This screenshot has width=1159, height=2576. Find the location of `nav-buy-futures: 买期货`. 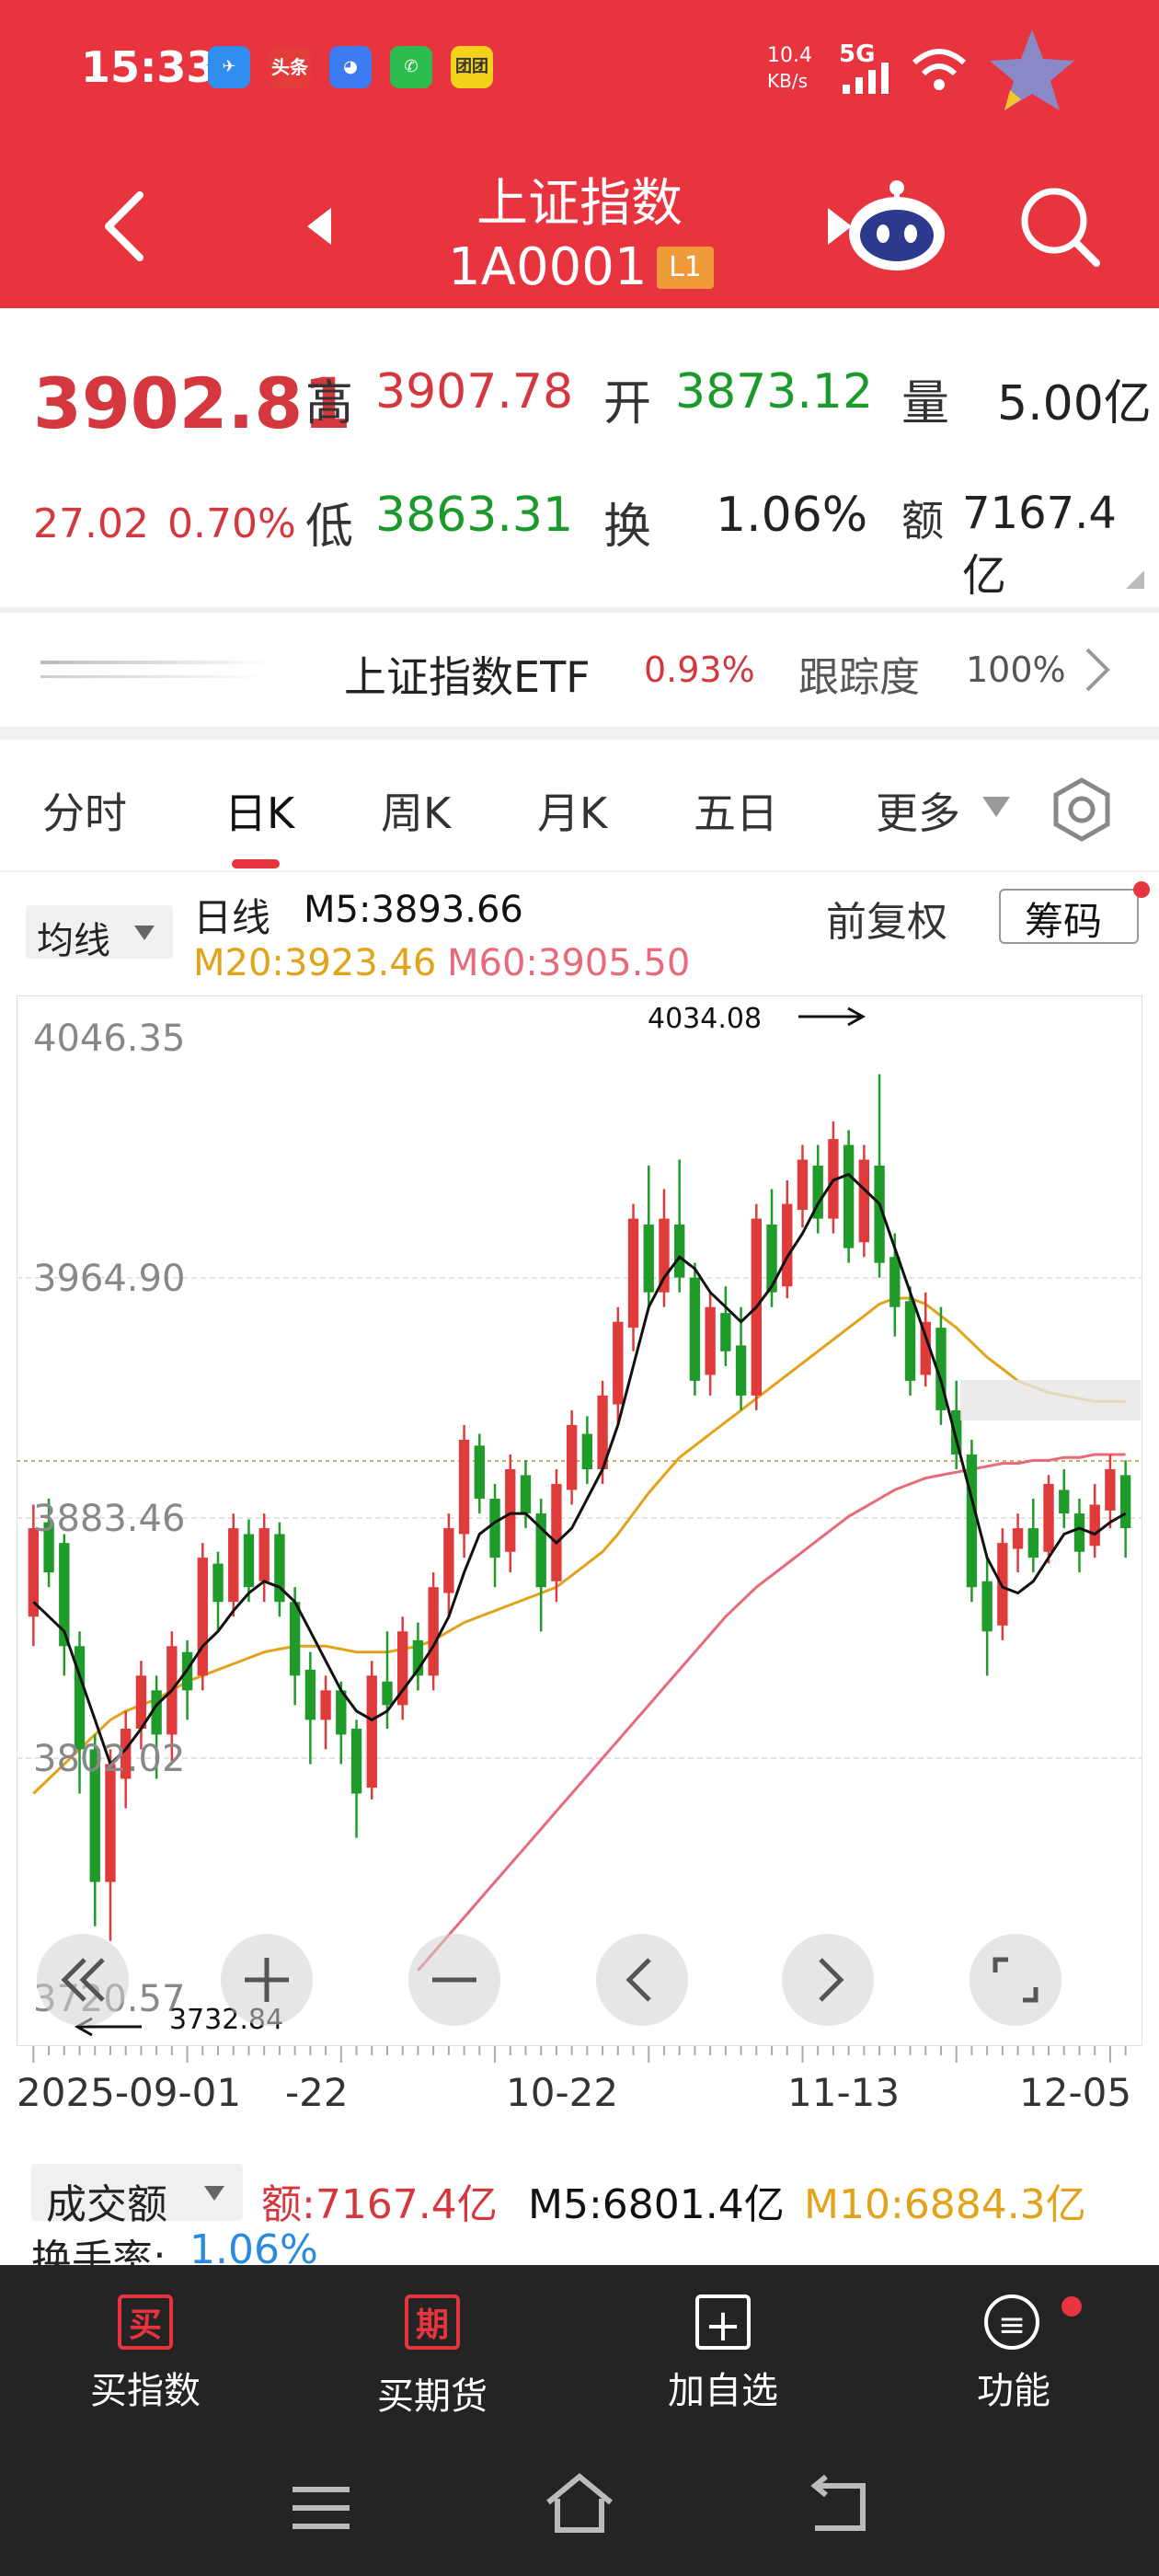

nav-buy-futures: 买期货 is located at coordinates (432, 2393).